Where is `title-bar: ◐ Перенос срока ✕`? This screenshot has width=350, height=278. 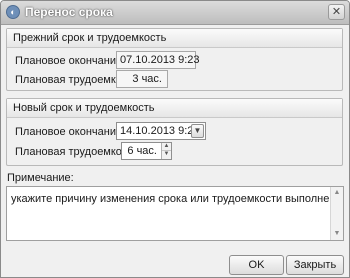
title-bar: ◐ Перенос срока ✕ is located at coordinates (175, 13).